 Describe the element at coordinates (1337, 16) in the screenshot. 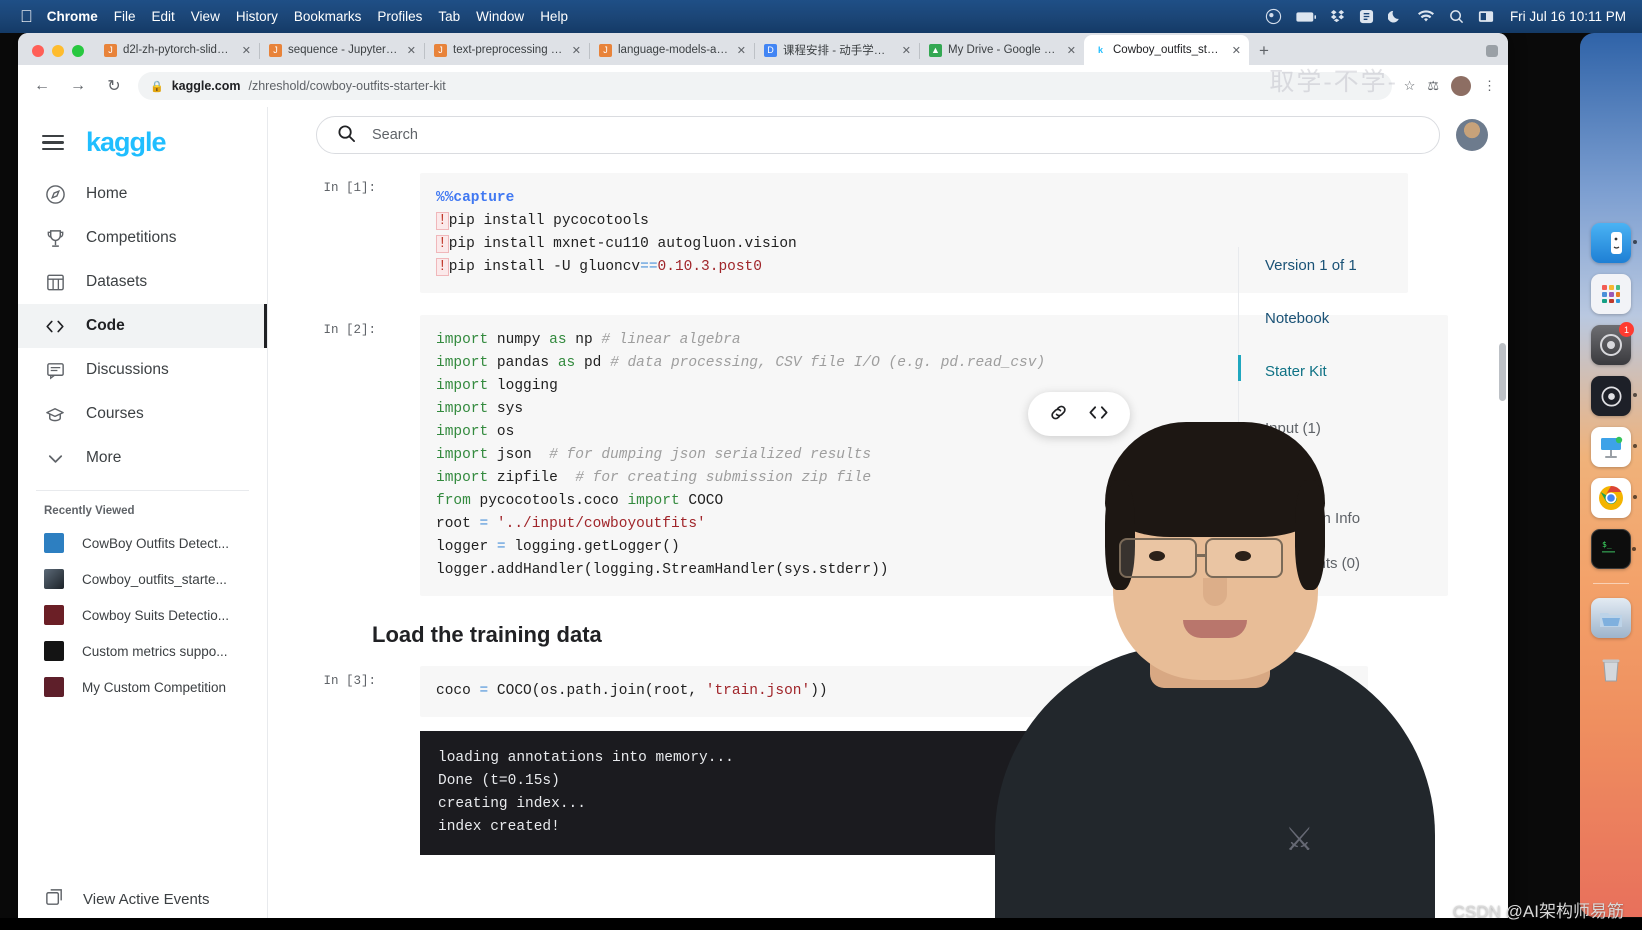

I see `dropbox-icon` at that location.